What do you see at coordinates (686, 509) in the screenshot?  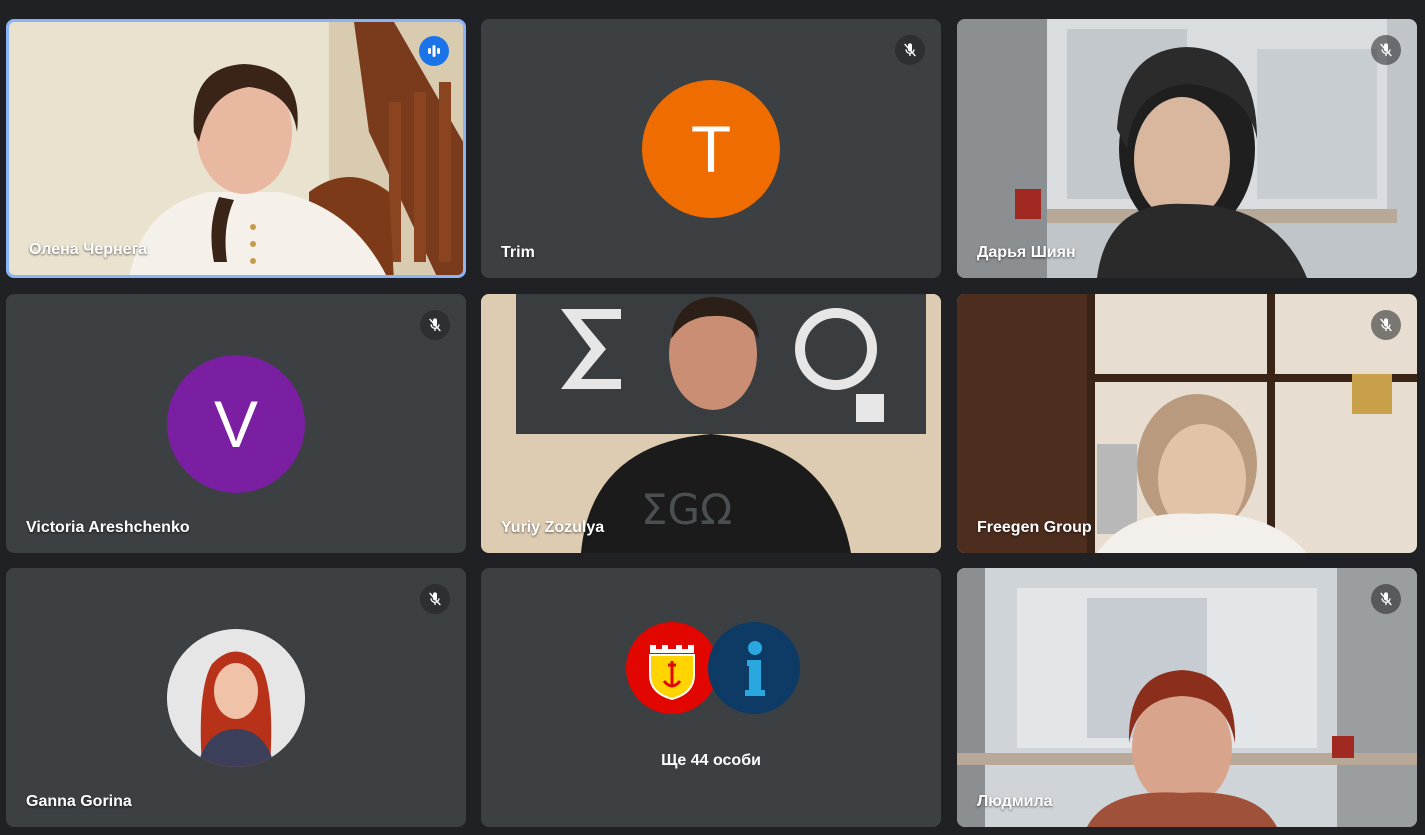 I see `svg-text: ΣGΩ` at bounding box center [686, 509].